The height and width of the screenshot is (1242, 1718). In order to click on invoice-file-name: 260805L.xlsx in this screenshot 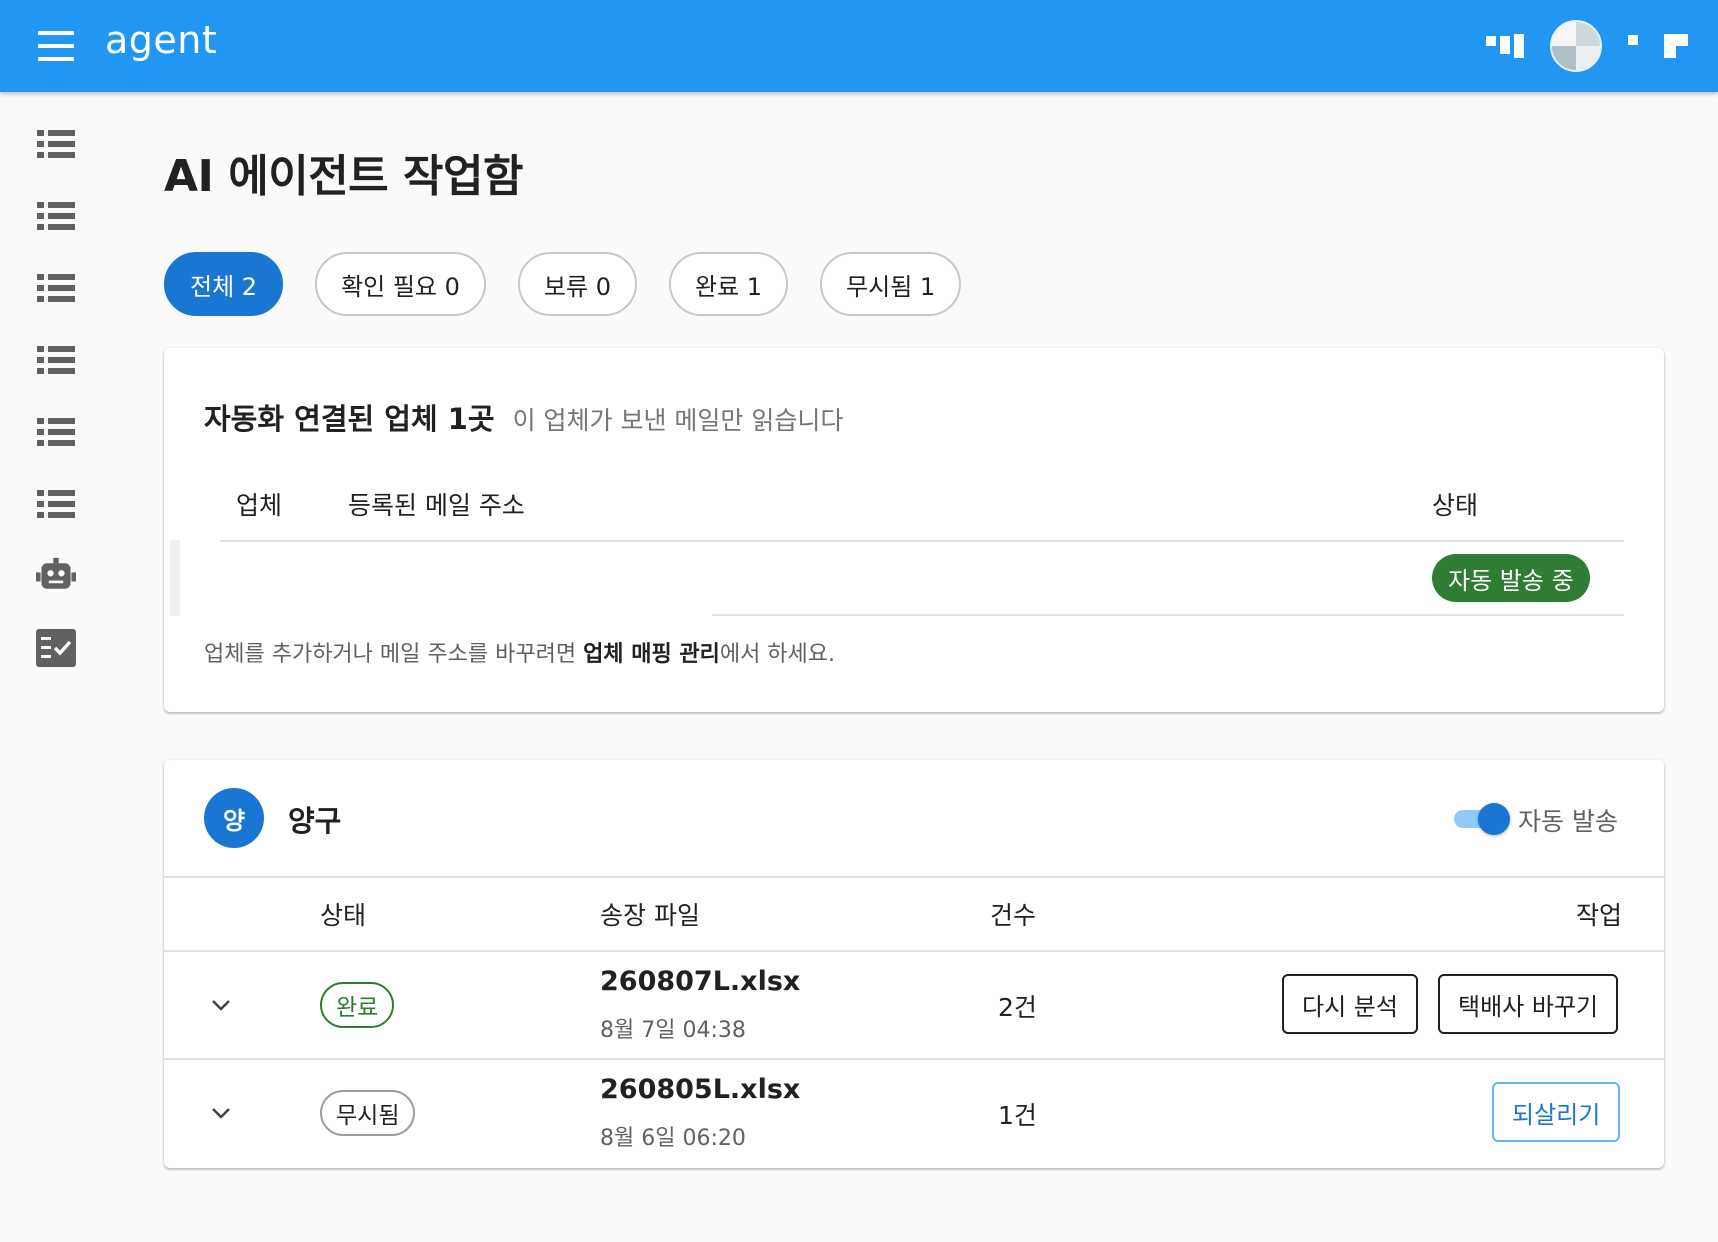, I will do `click(700, 1089)`.